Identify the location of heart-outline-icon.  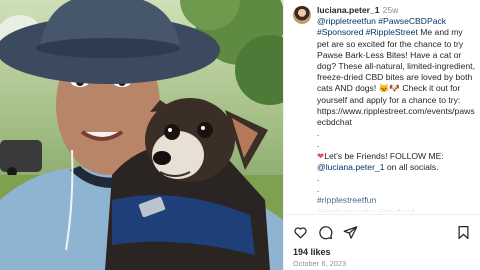
(300, 232).